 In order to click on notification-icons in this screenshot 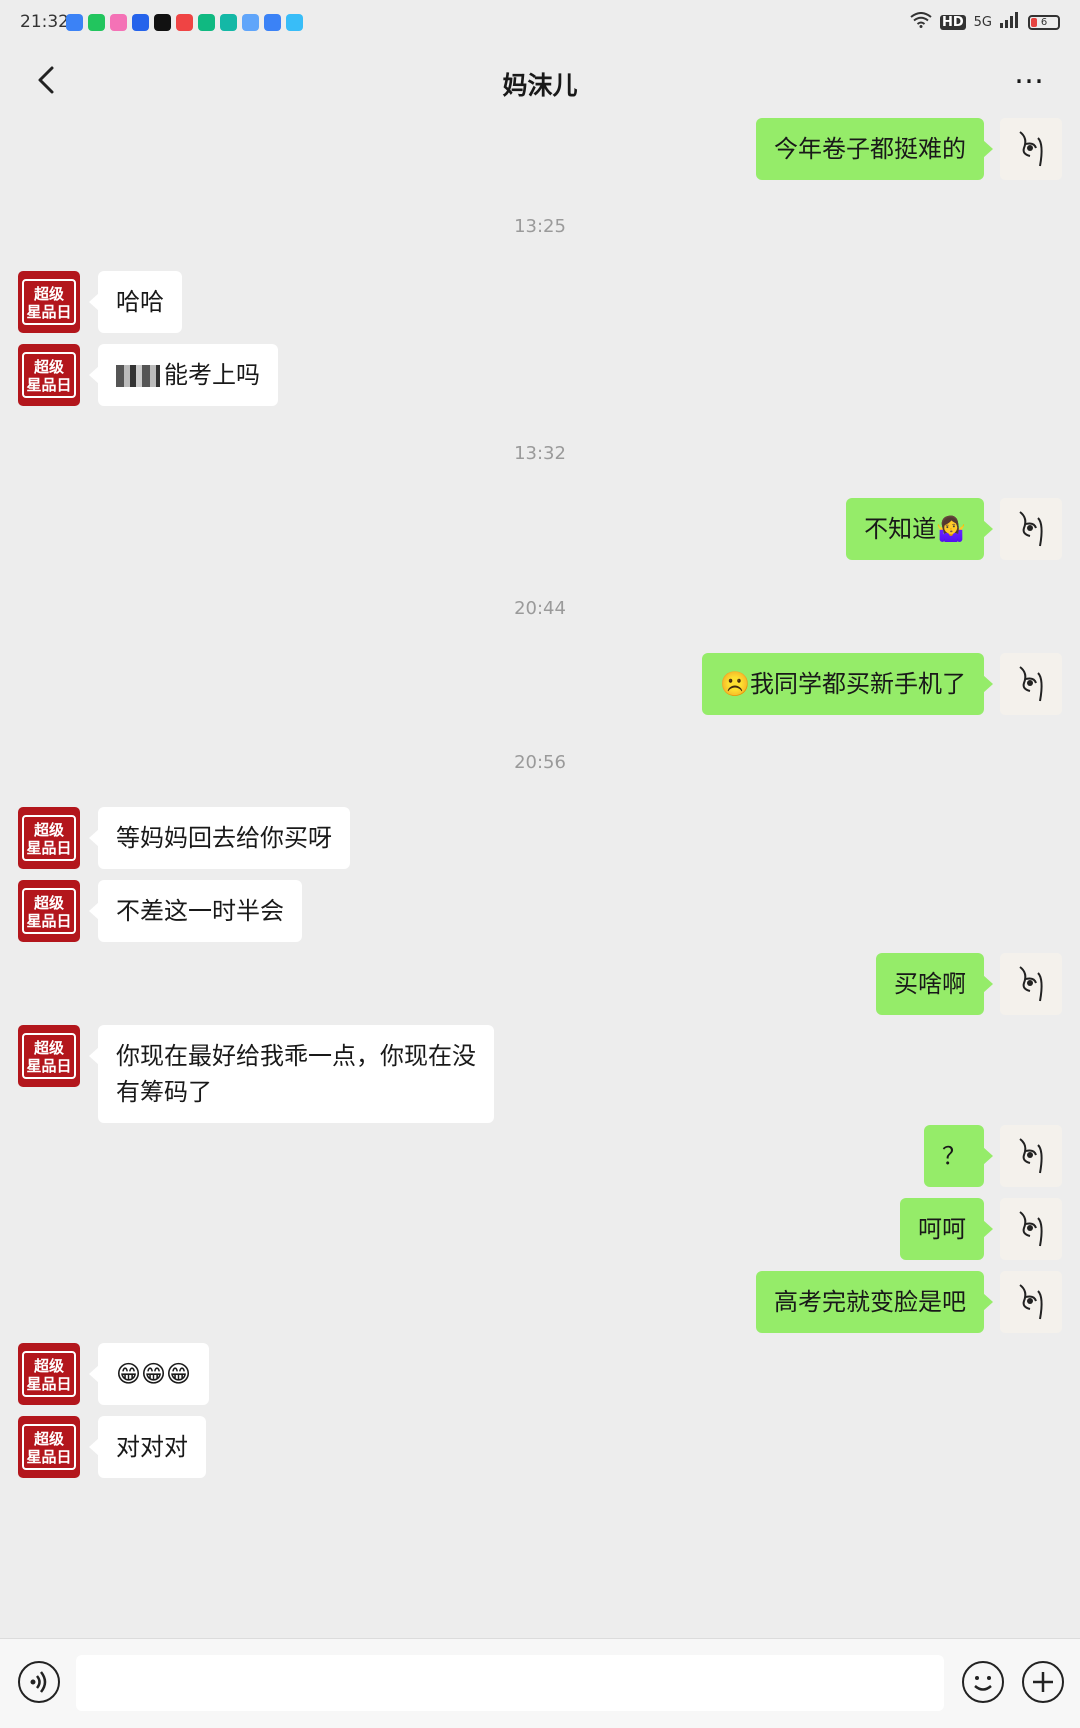, I will do `click(184, 22)`.